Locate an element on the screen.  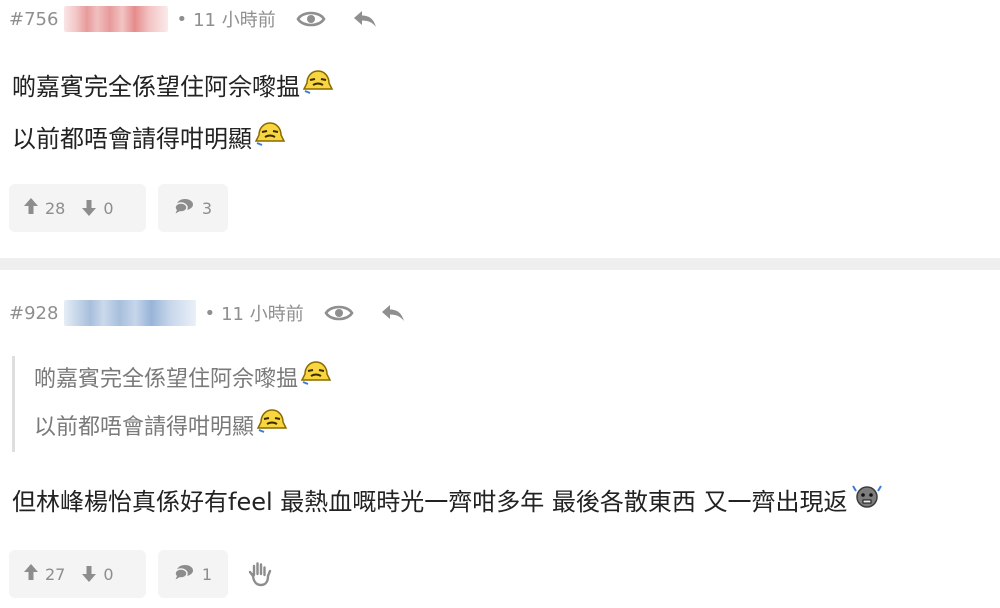
quote-line-text: 以前都唔會請得咁明顯 is located at coordinates (144, 427).